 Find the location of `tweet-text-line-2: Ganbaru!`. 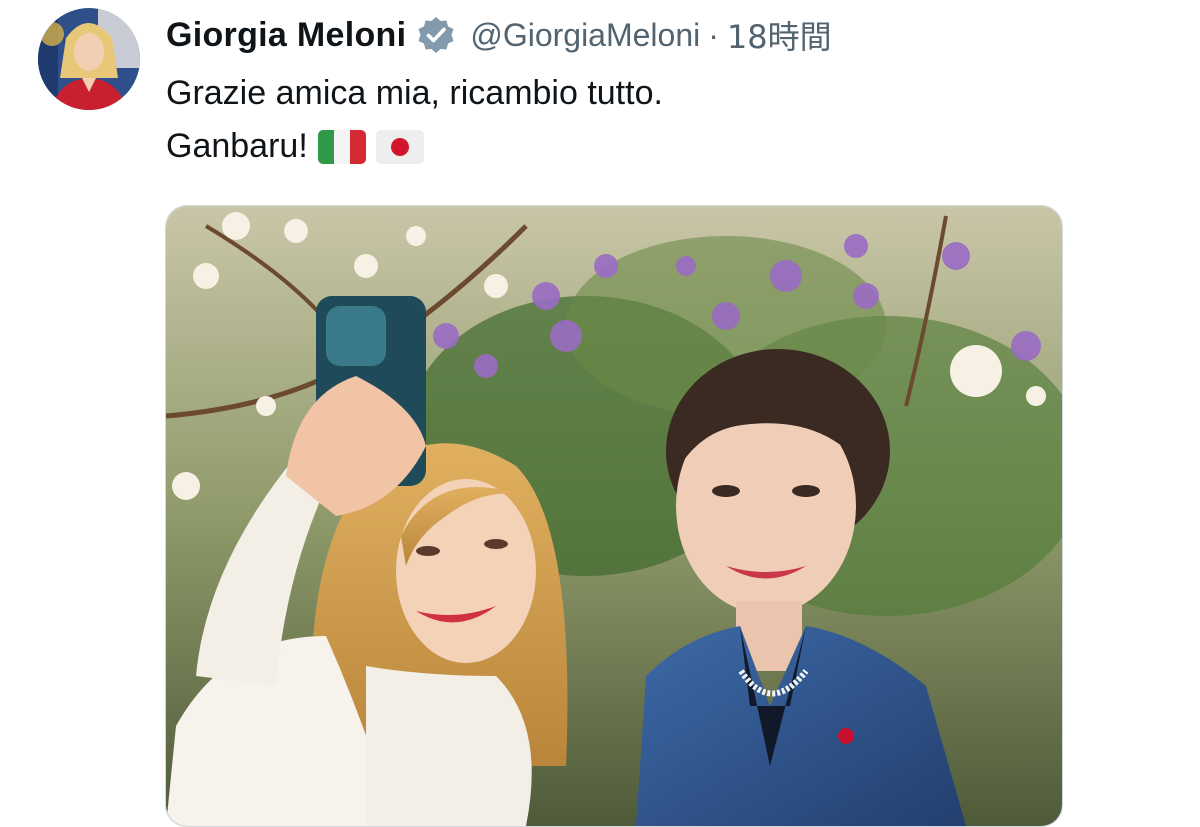

tweet-text-line-2: Ganbaru! is located at coordinates (295, 146).